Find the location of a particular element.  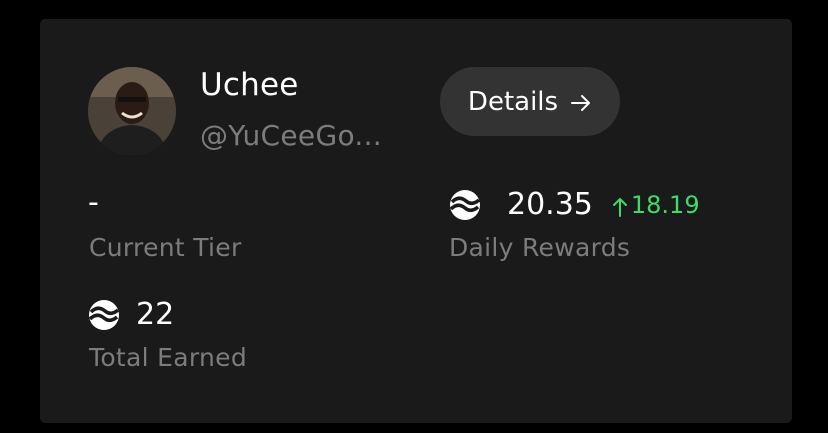

total-earned-value-row: 22 is located at coordinates (131, 314).